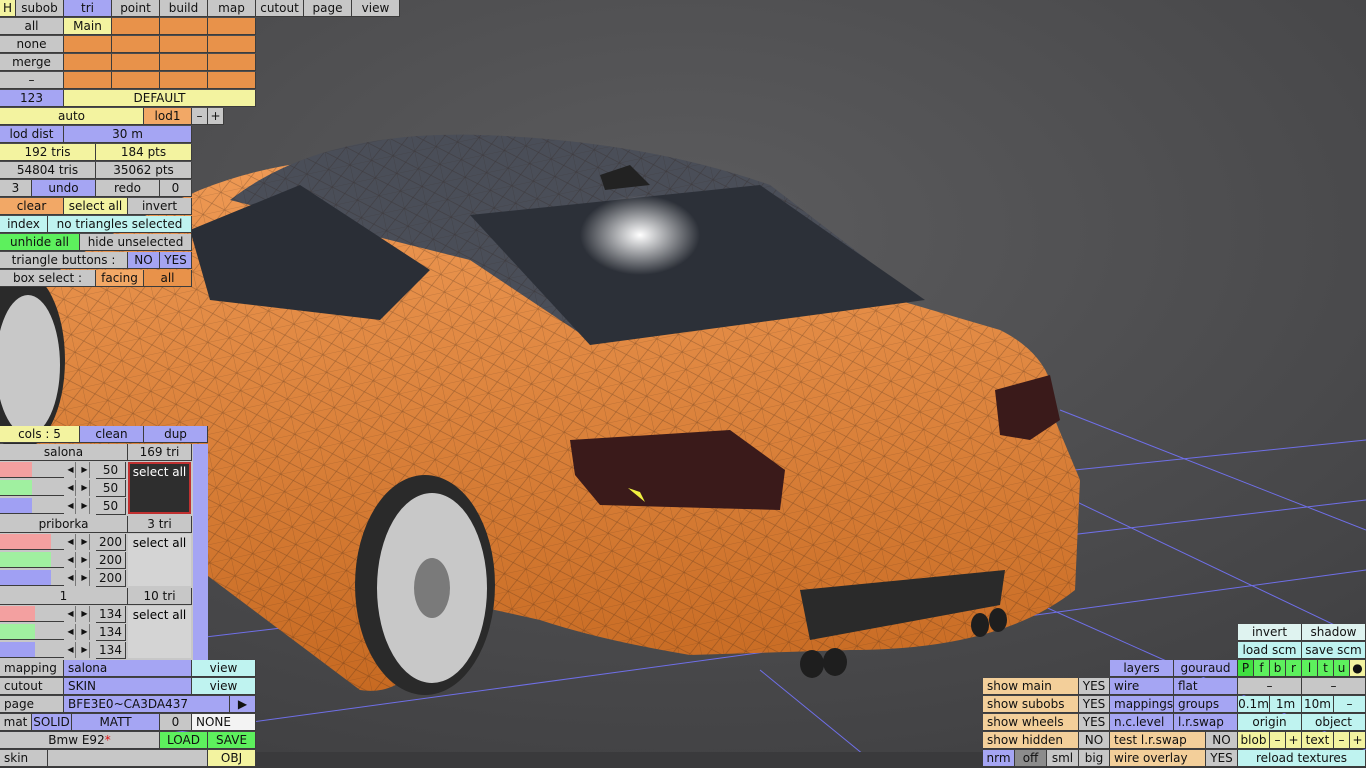 The image size is (1366, 768). What do you see at coordinates (1262, 668) in the screenshot?
I see `view-front-button: f` at bounding box center [1262, 668].